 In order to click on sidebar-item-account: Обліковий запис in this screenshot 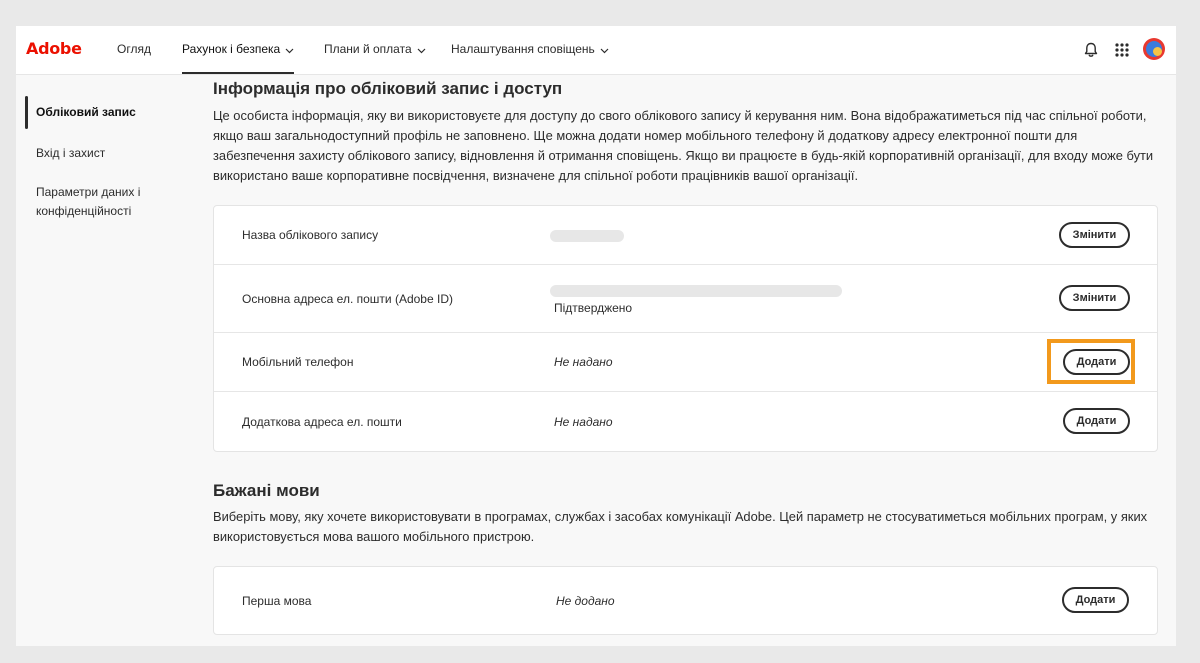, I will do `click(111, 112)`.